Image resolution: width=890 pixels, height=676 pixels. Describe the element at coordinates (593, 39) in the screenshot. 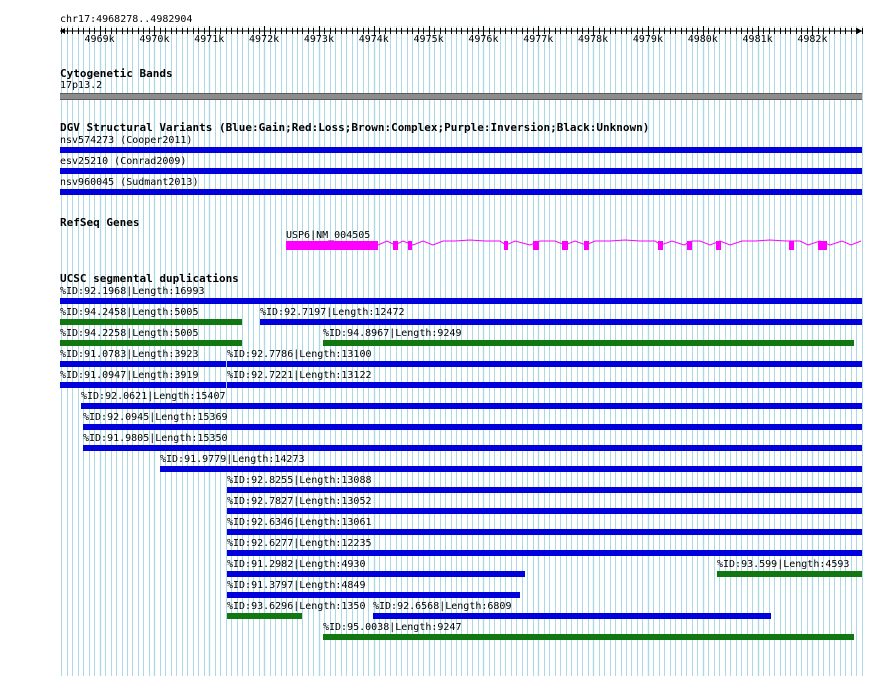

I see `ruler-tick-label: 4978k` at that location.